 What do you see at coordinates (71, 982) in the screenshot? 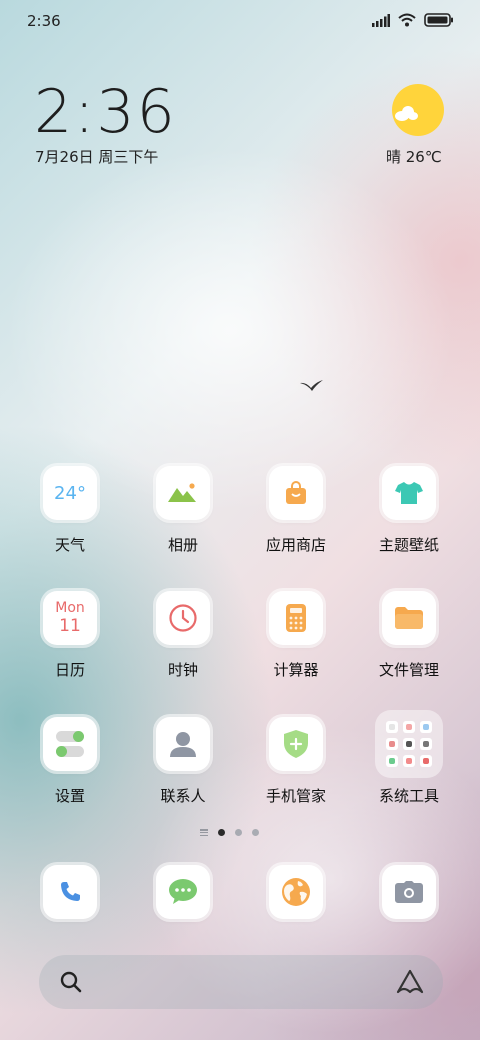
I see `search-icon` at bounding box center [71, 982].